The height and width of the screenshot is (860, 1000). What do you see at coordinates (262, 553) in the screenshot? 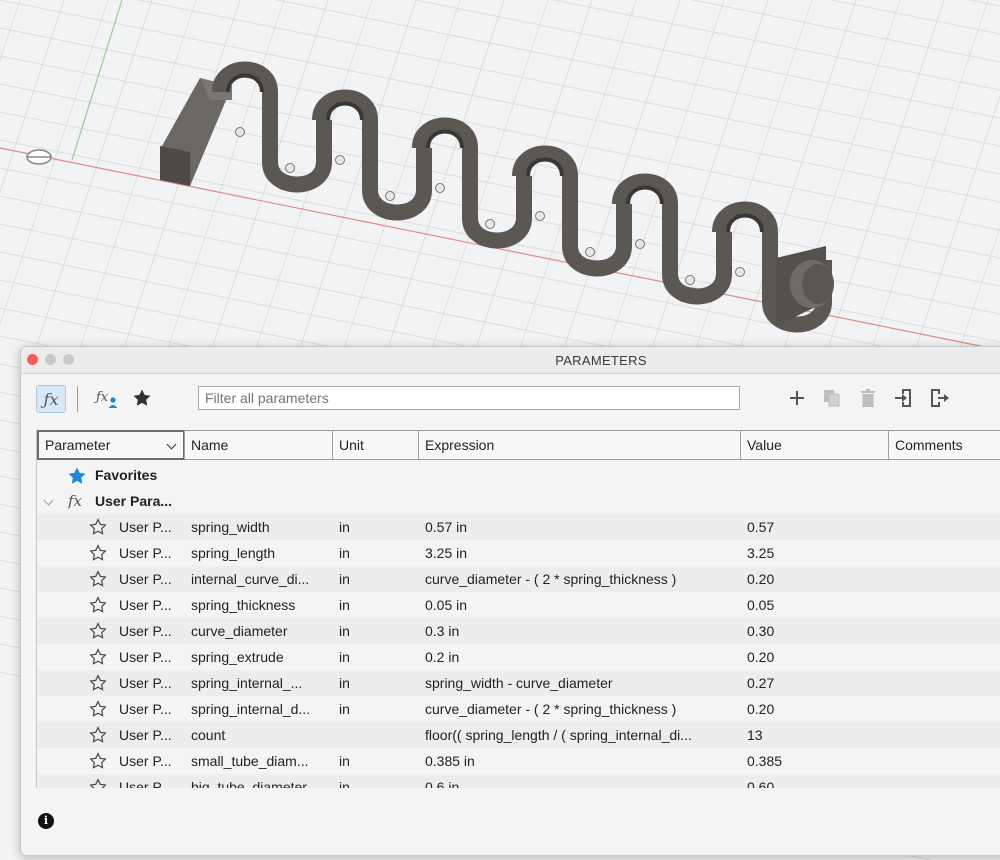
I see `name-cell: spring_length` at bounding box center [262, 553].